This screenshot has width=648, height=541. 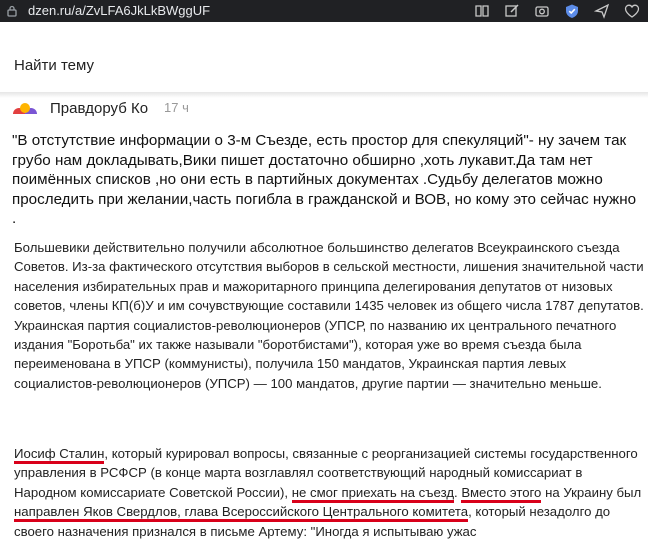 What do you see at coordinates (542, 11) in the screenshot?
I see `screenshot-icon` at bounding box center [542, 11].